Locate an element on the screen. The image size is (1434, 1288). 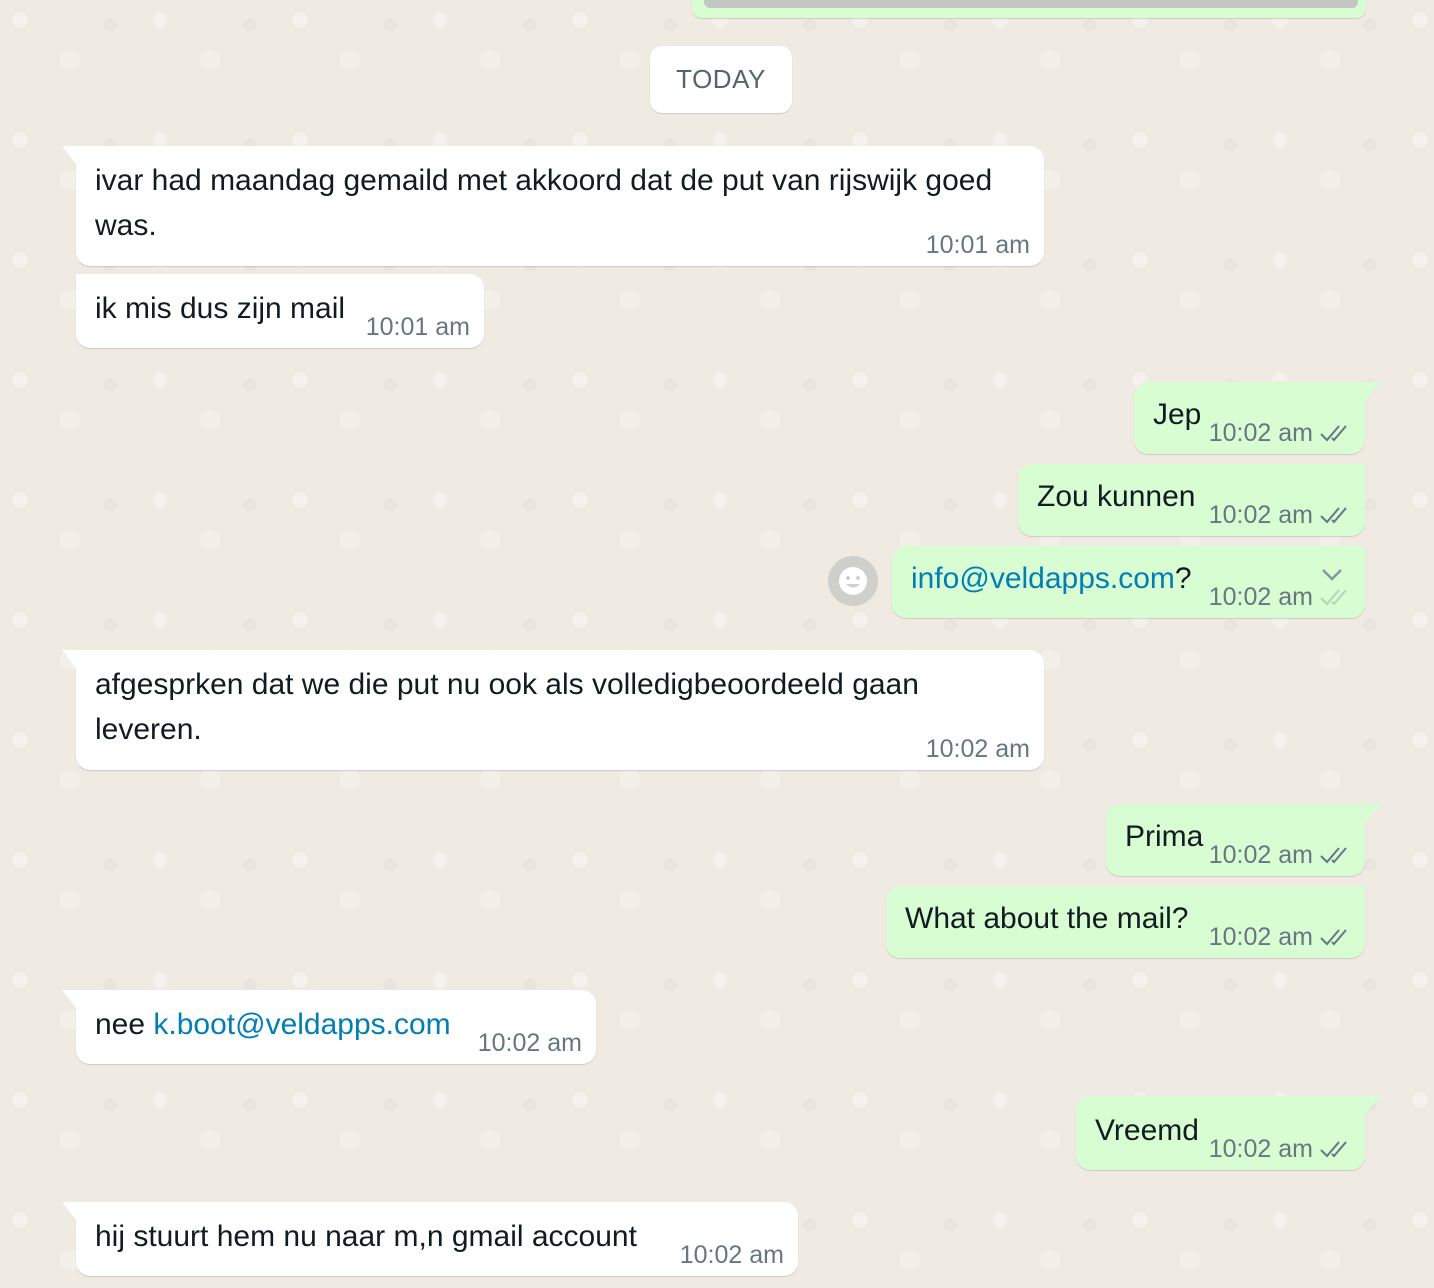
message-text-suffix: ? is located at coordinates (1183, 578).